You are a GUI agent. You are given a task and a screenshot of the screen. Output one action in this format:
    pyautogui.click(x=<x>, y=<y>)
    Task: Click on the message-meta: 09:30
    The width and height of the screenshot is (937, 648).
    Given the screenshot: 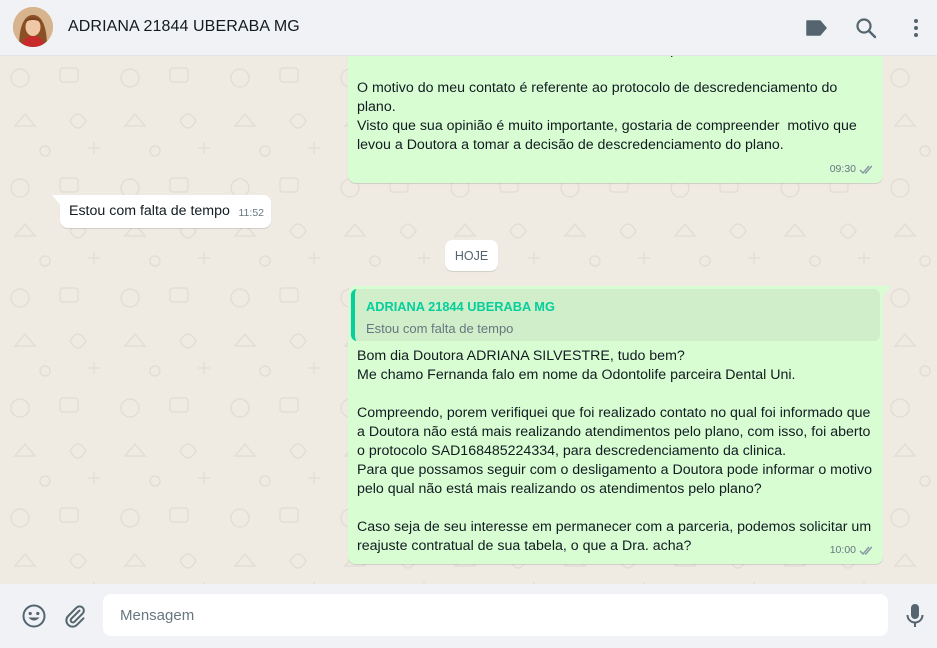 What is the action you would take?
    pyautogui.click(x=852, y=169)
    